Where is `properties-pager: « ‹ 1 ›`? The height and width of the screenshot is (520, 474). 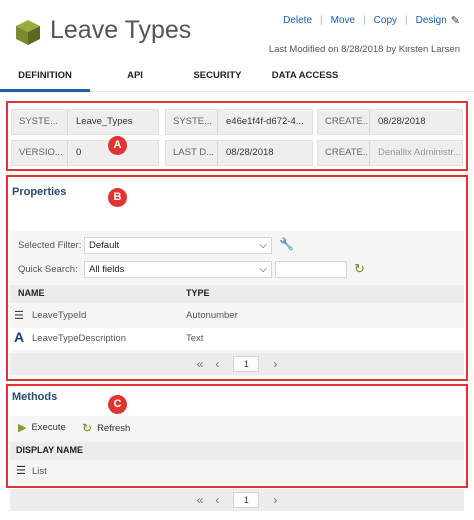
properties-pager: « ‹ 1 › is located at coordinates (237, 364).